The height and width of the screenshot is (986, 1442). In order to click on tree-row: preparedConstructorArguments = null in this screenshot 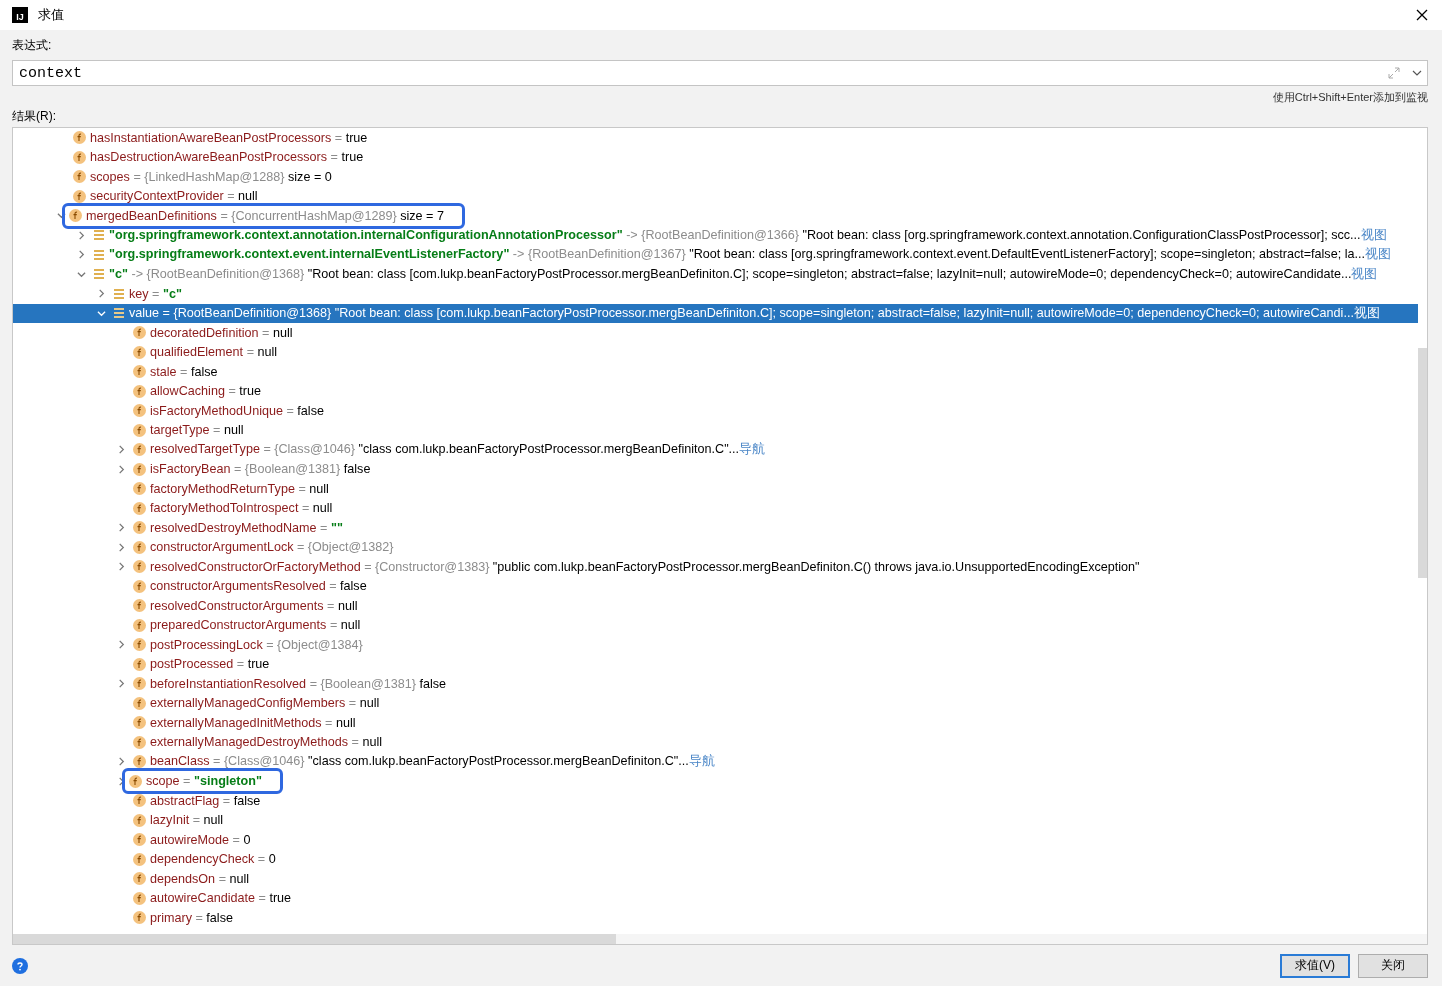, I will do `click(715, 625)`.